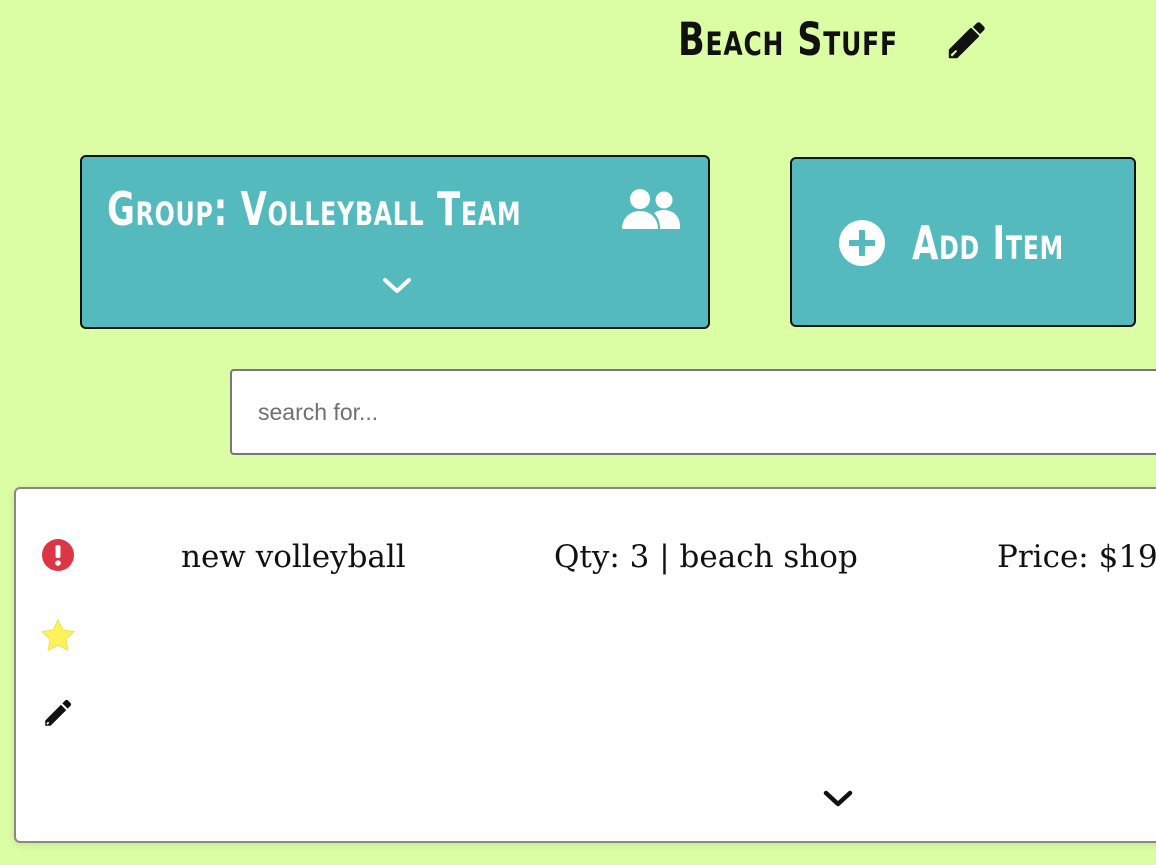  What do you see at coordinates (395, 242) in the screenshot?
I see `group-selector-button: Group: Volleyball Team` at bounding box center [395, 242].